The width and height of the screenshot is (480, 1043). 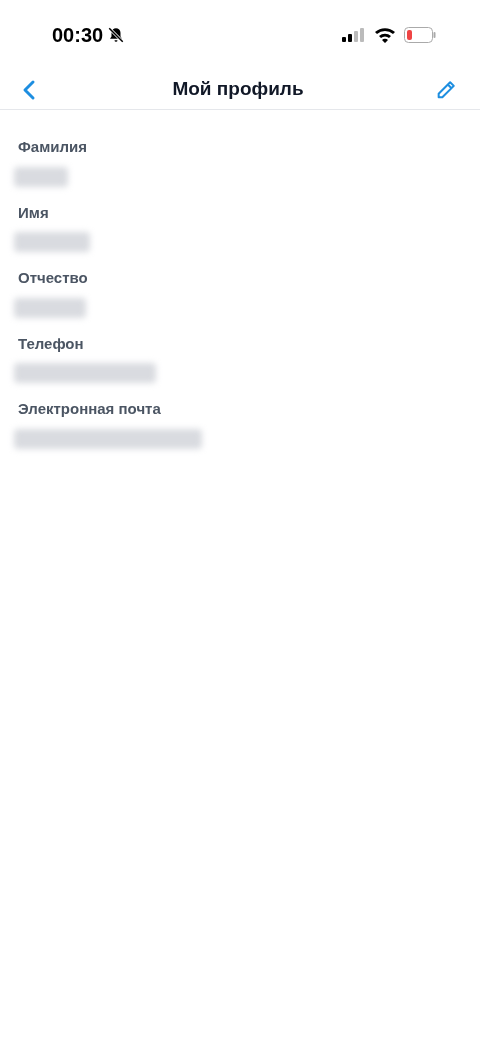 I want to click on battery-icon, so click(x=420, y=35).